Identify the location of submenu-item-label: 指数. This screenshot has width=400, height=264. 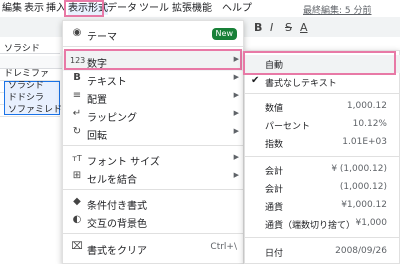
(274, 145).